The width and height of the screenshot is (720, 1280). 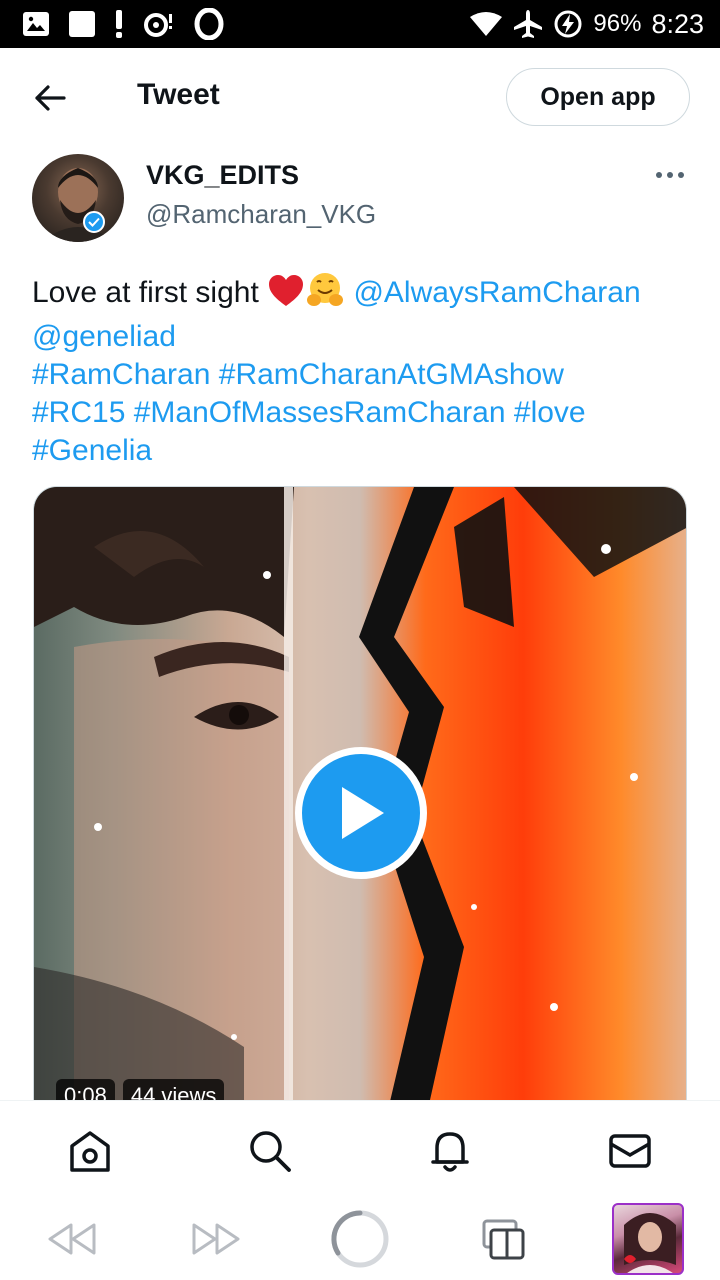 I want to click on battery-percent: 96%, so click(x=617, y=23).